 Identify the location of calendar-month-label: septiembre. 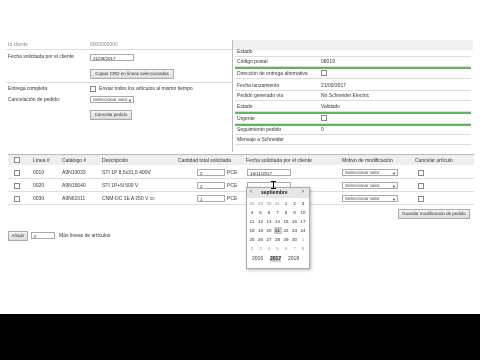
(274, 193).